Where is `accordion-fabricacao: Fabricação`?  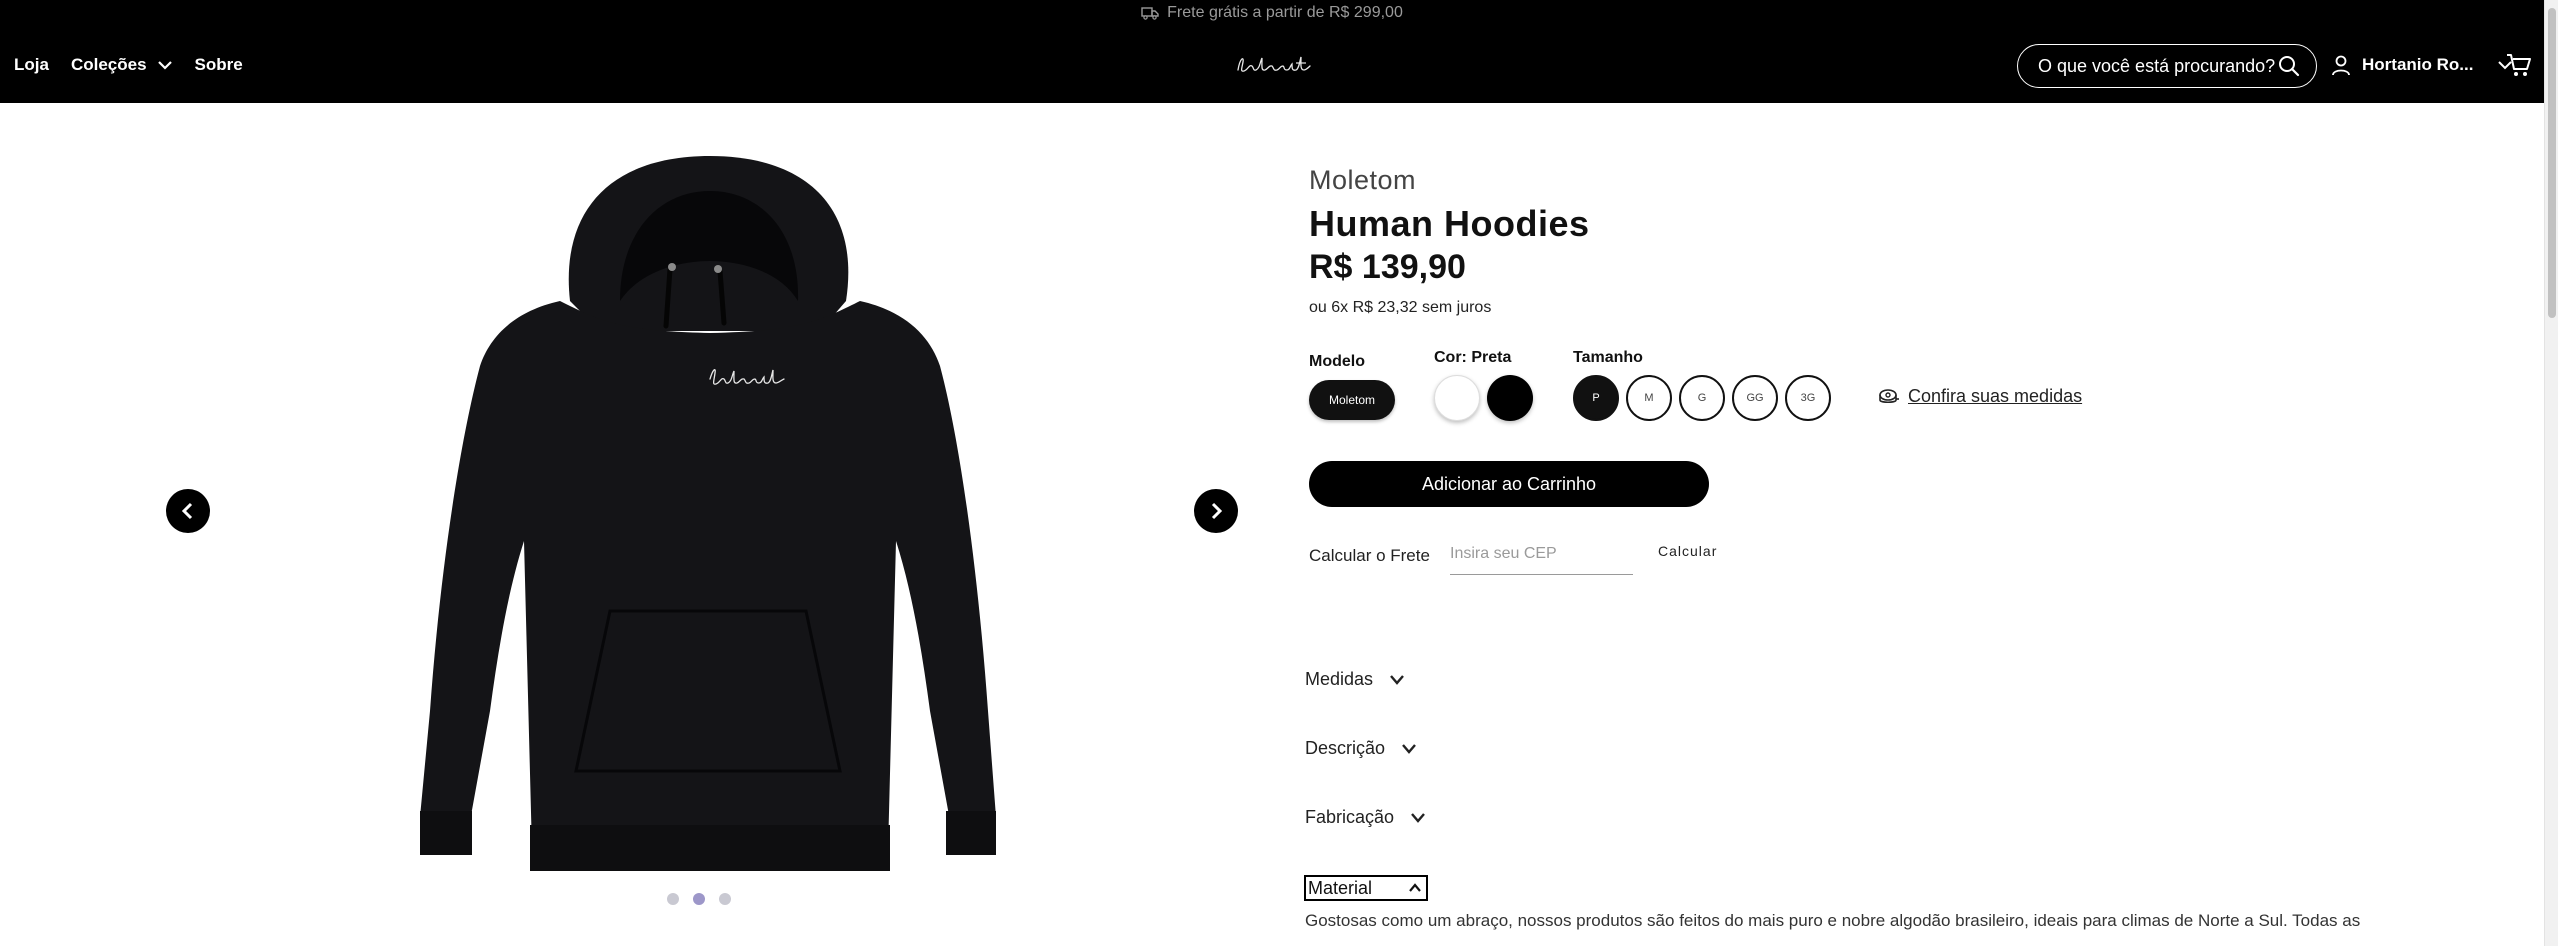
accordion-fabricacao: Fabricação is located at coordinates (1365, 817).